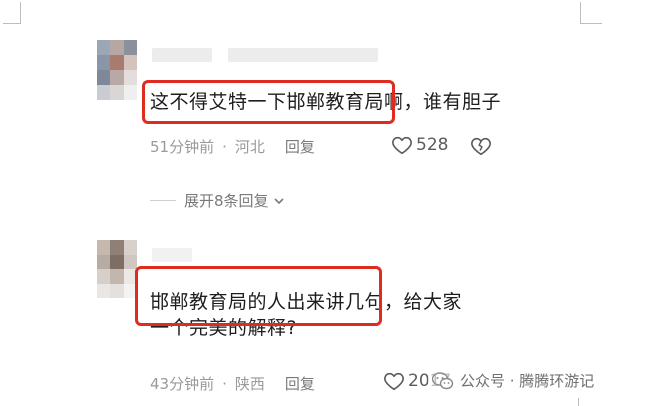  Describe the element at coordinates (527, 381) in the screenshot. I see `watermark-text: 公众号 · 腾腾环游记` at that location.